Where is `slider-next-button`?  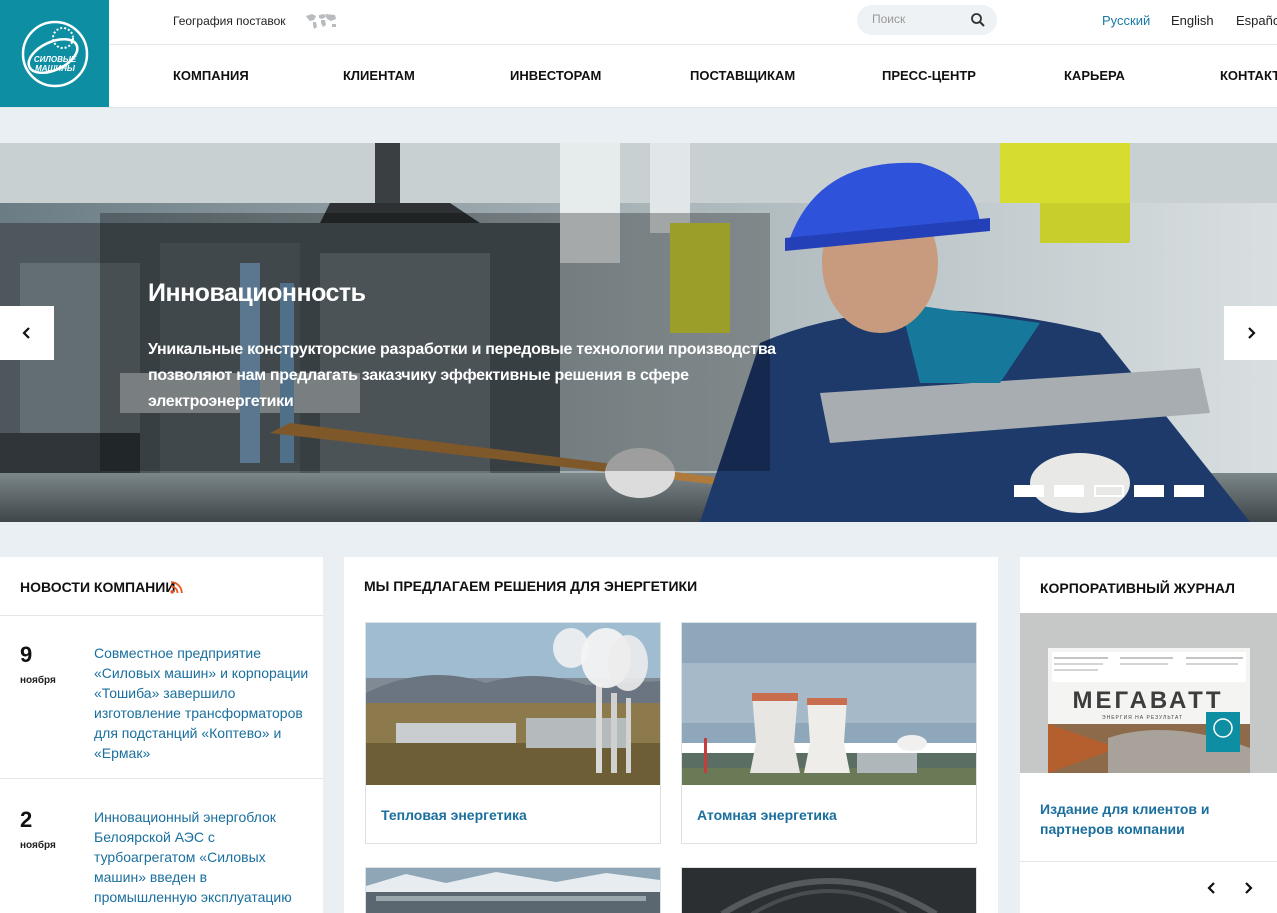
slider-next-button is located at coordinates (1250, 333).